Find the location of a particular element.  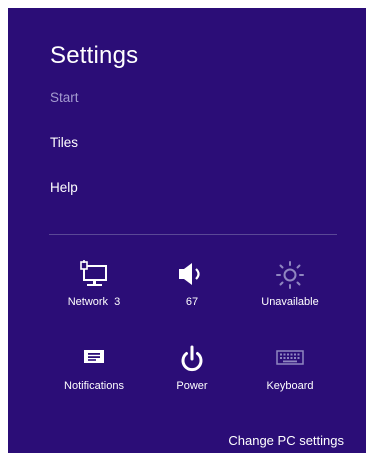

power-icon is located at coordinates (192, 360).